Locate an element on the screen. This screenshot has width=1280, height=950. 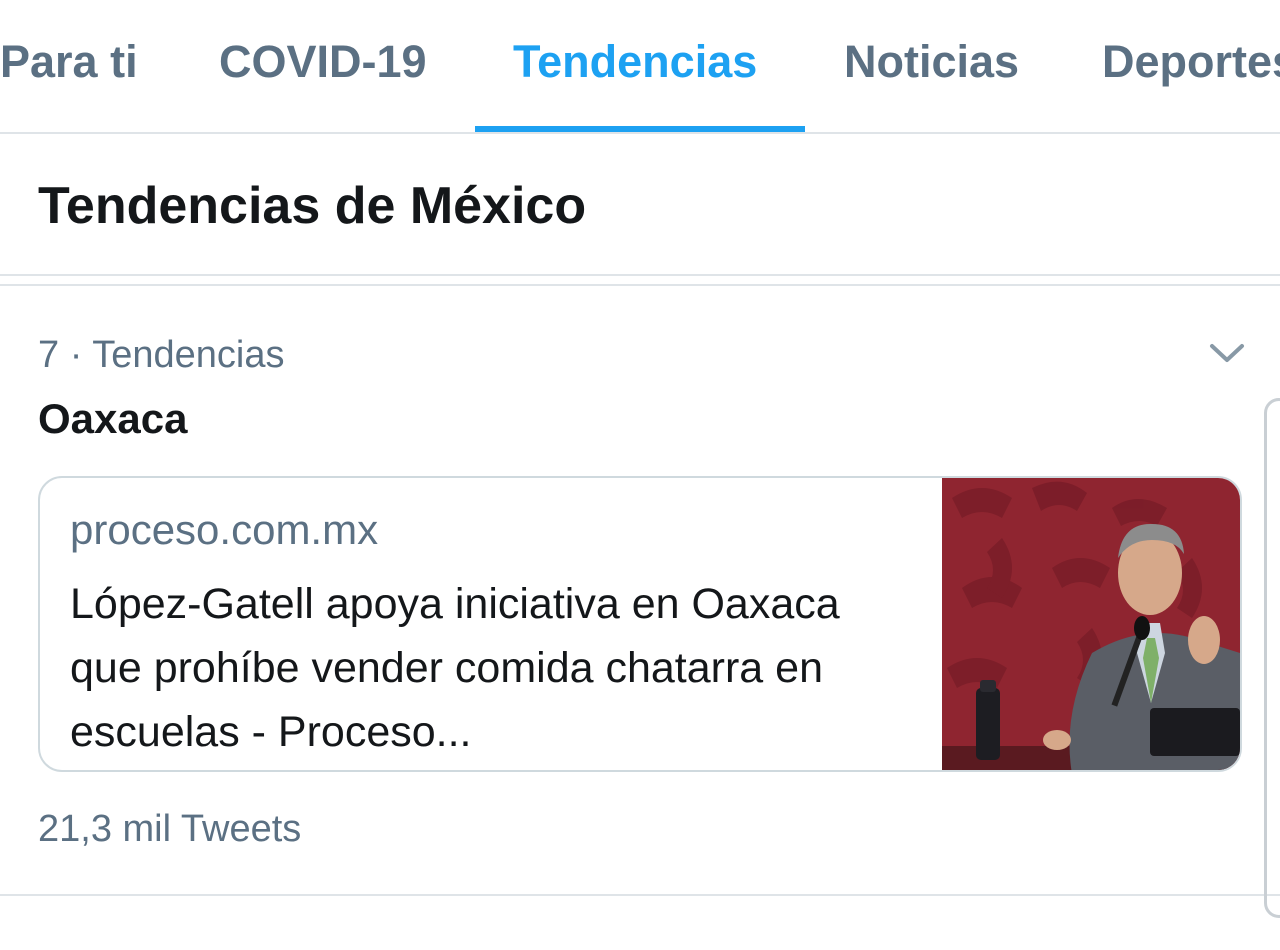
side-panel-edge is located at coordinates (1272, 658).